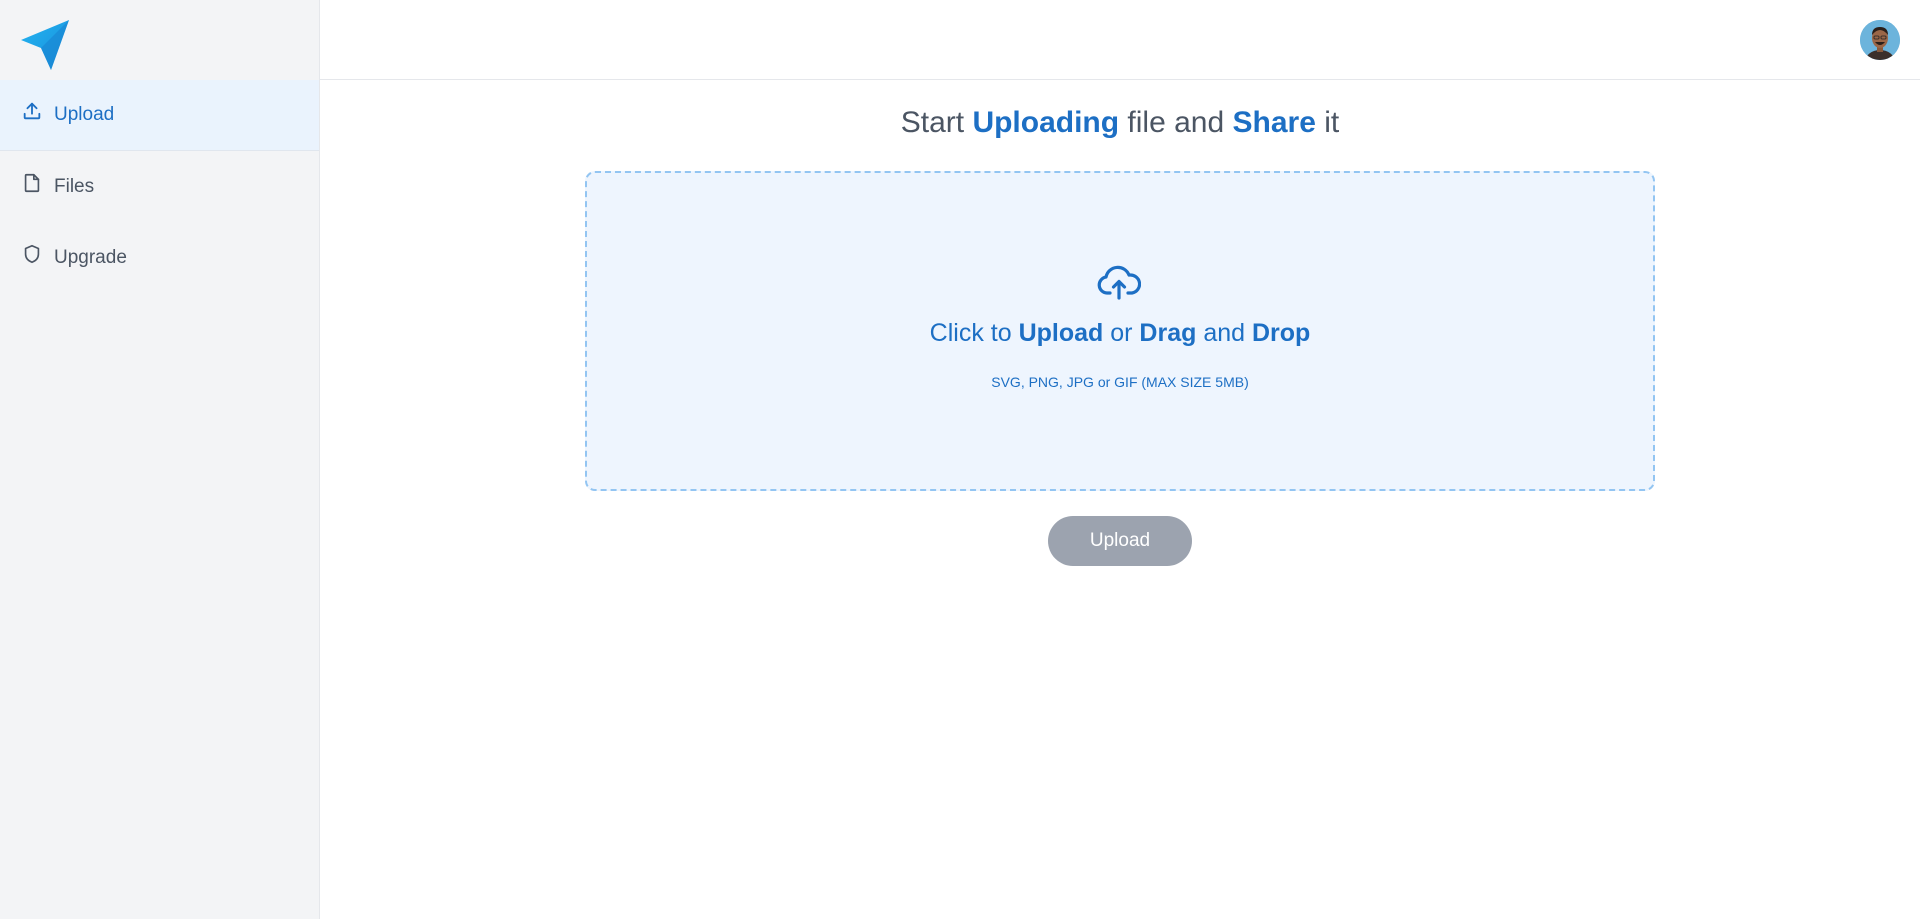  I want to click on upload-button: Upload, so click(1120, 541).